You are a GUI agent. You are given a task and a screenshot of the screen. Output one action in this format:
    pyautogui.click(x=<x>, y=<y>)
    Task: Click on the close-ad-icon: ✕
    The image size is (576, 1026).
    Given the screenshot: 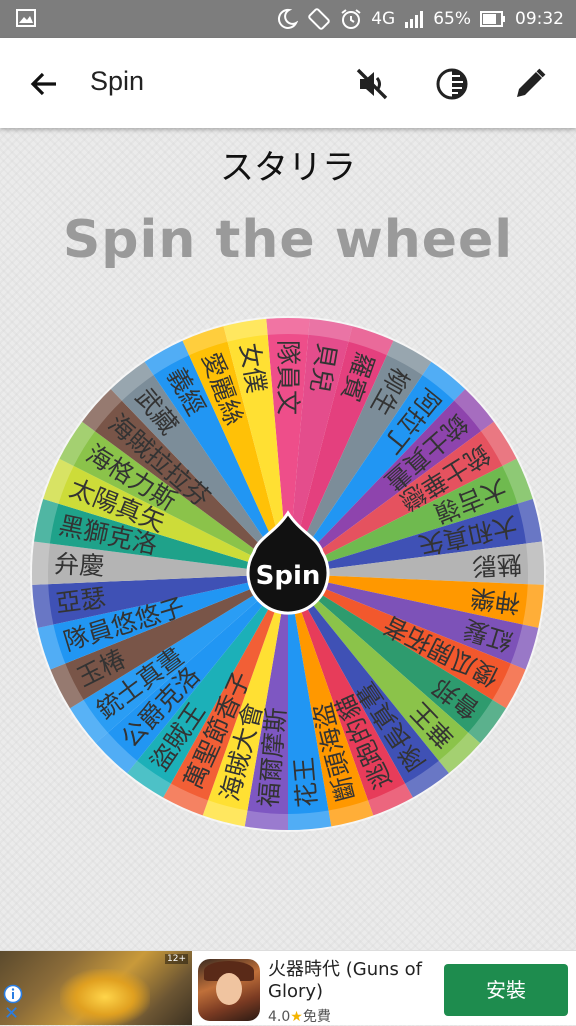 What is the action you would take?
    pyautogui.click(x=11, y=1014)
    